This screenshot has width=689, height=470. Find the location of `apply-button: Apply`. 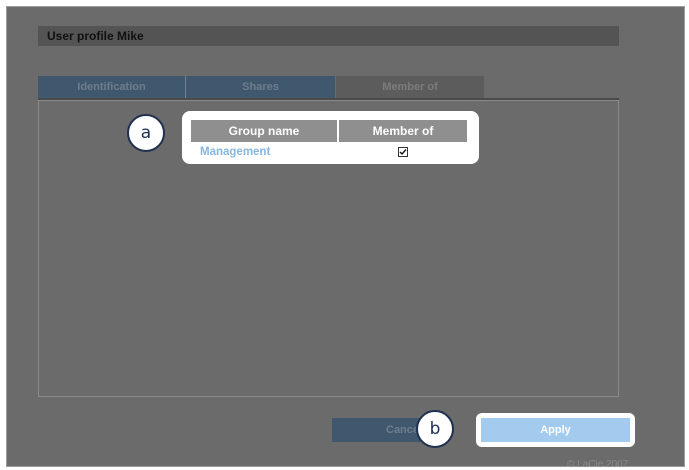

apply-button: Apply is located at coordinates (555, 430).